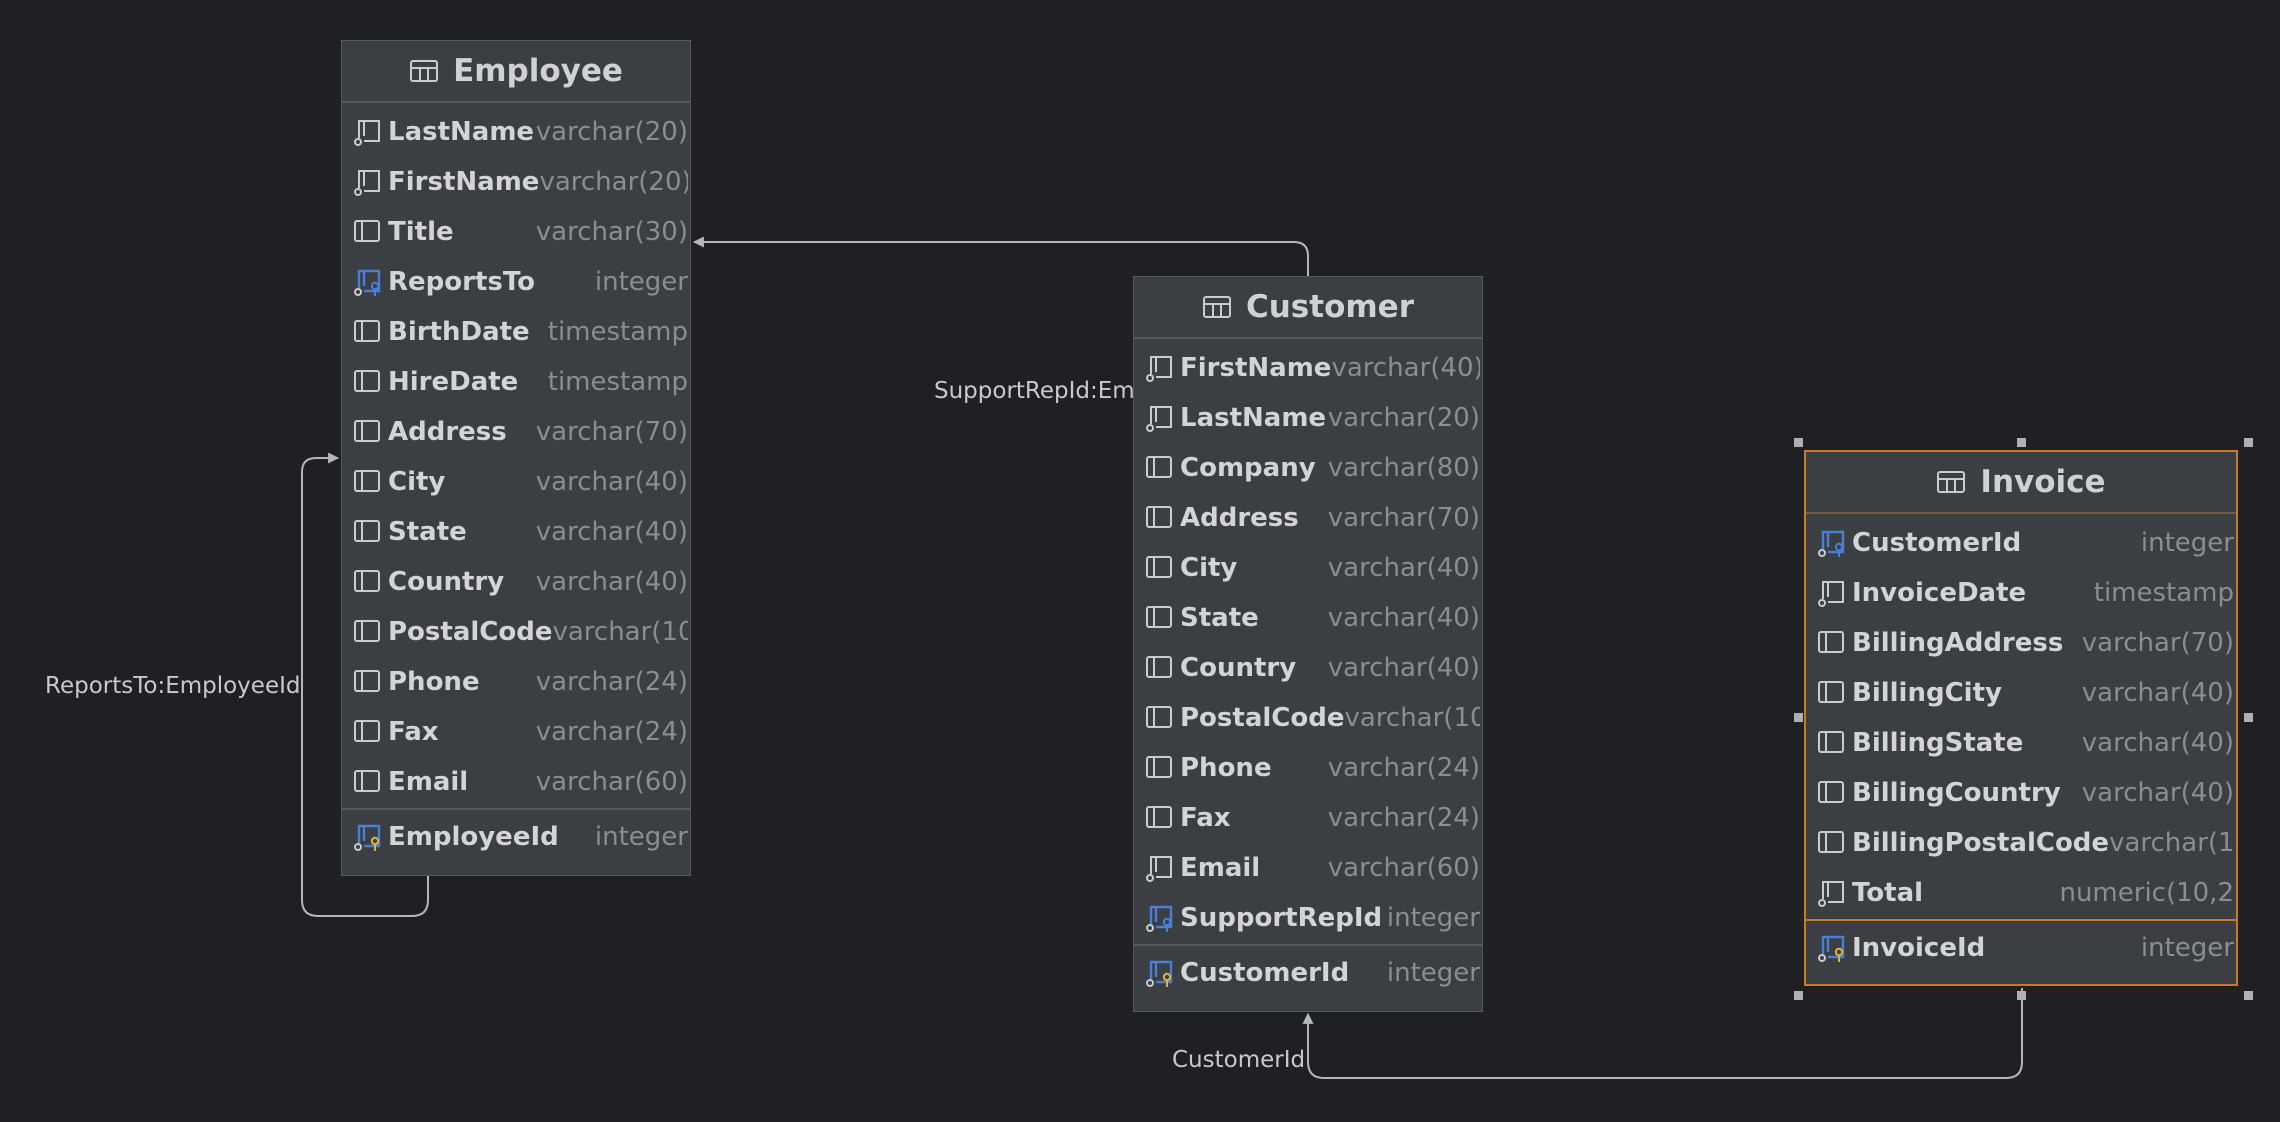 The image size is (2280, 1122). I want to click on column-type: varchar(10), so click(2171, 843).